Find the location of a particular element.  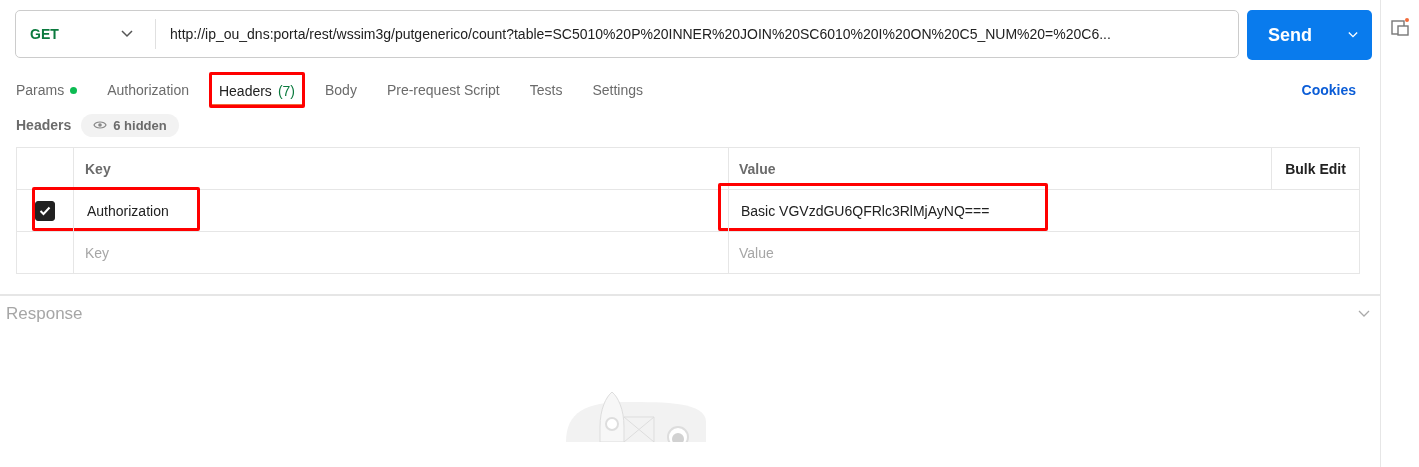

response-title: Response is located at coordinates (44, 314).